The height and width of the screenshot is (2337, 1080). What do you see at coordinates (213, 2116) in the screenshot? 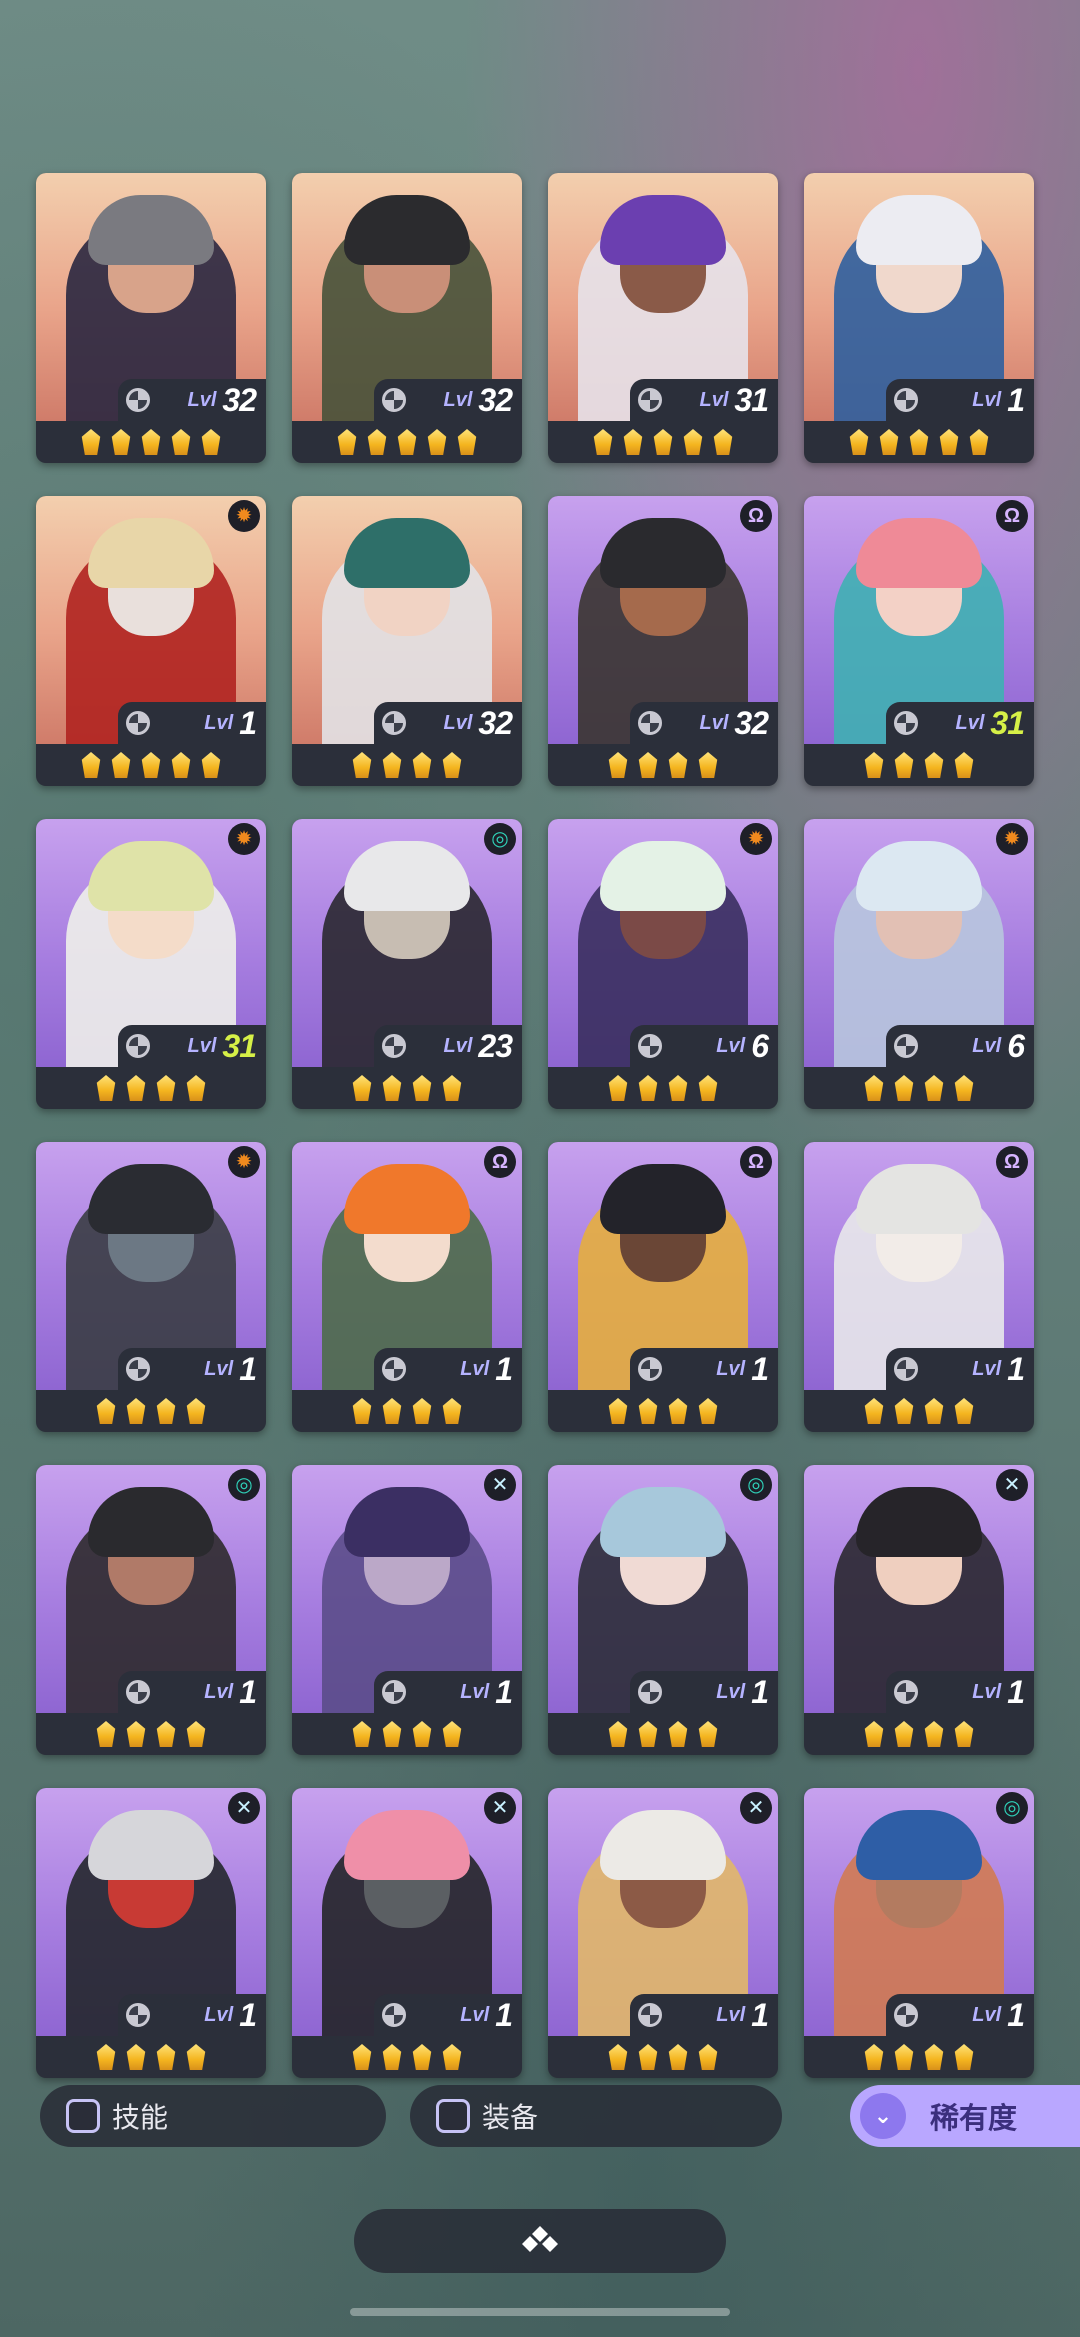
I see `skill-filter-toggle: 技能` at bounding box center [213, 2116].